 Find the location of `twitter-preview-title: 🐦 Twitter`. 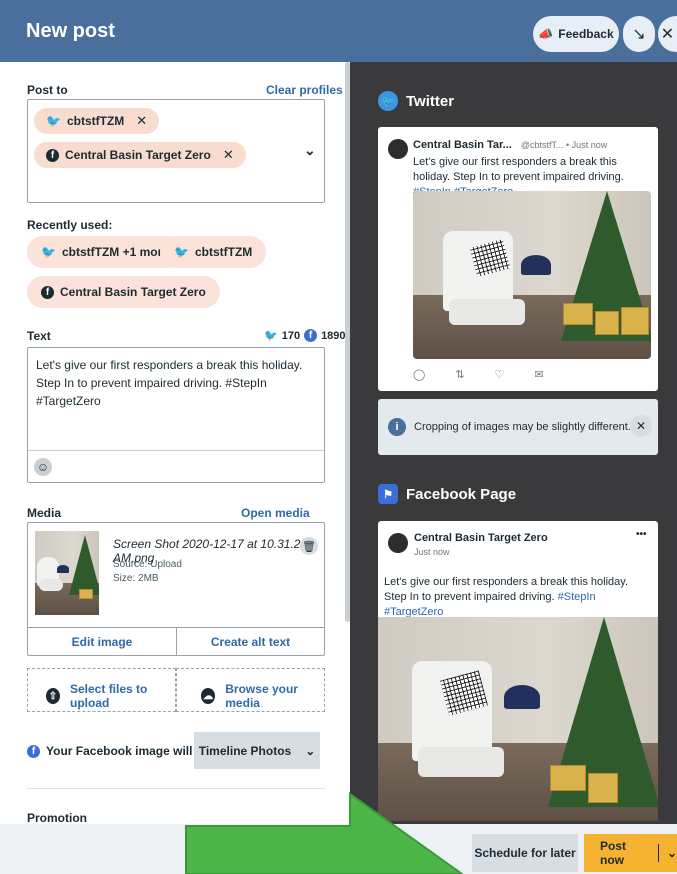

twitter-preview-title: 🐦 Twitter is located at coordinates (416, 101).